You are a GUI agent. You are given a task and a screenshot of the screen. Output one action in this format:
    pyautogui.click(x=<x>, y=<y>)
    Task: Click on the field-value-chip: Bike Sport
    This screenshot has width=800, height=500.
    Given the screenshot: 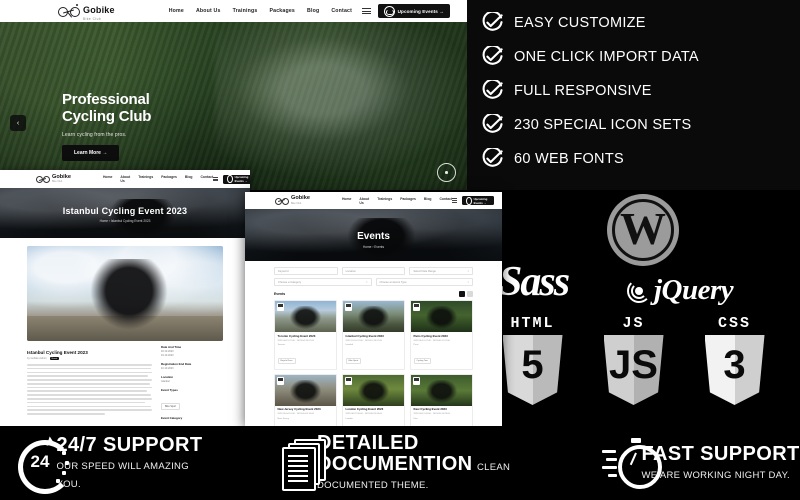 What is the action you would take?
    pyautogui.click(x=171, y=406)
    